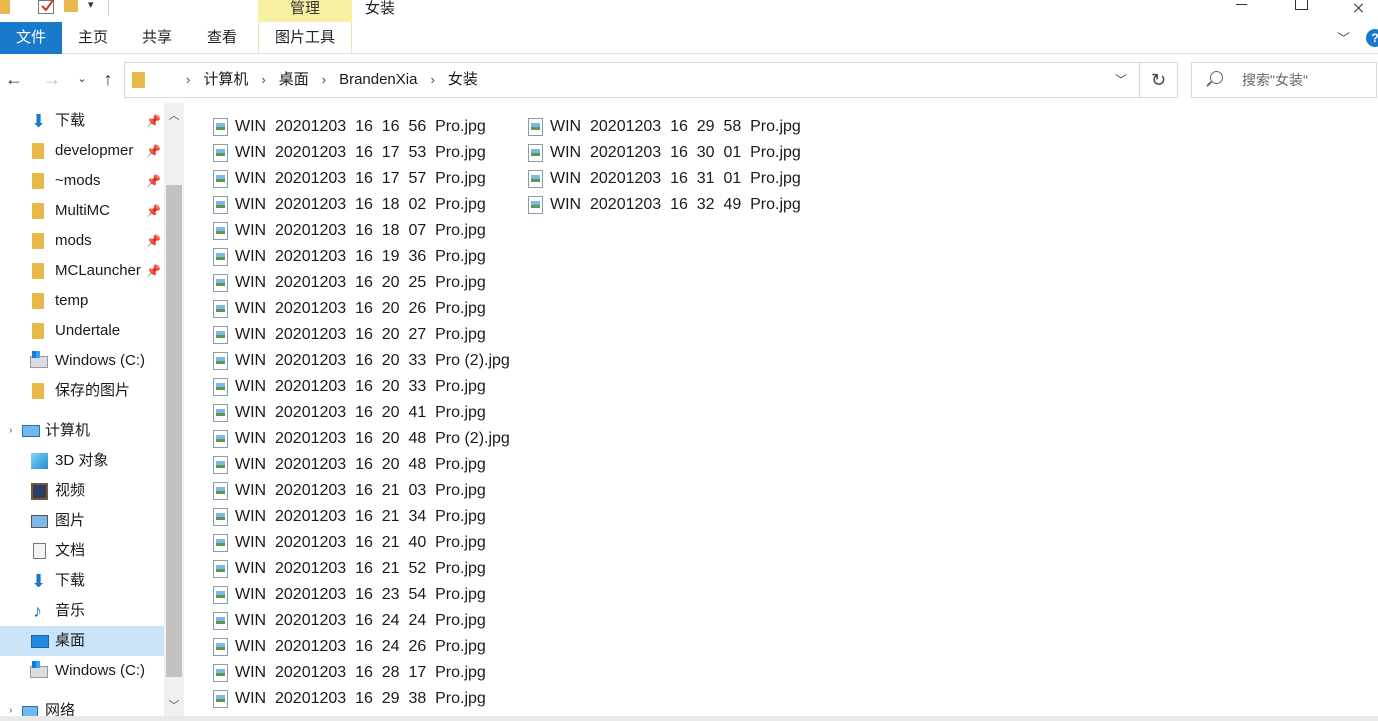 The height and width of the screenshot is (721, 1378). Describe the element at coordinates (82, 491) in the screenshot. I see `sidebar-item-videos: 视频` at that location.